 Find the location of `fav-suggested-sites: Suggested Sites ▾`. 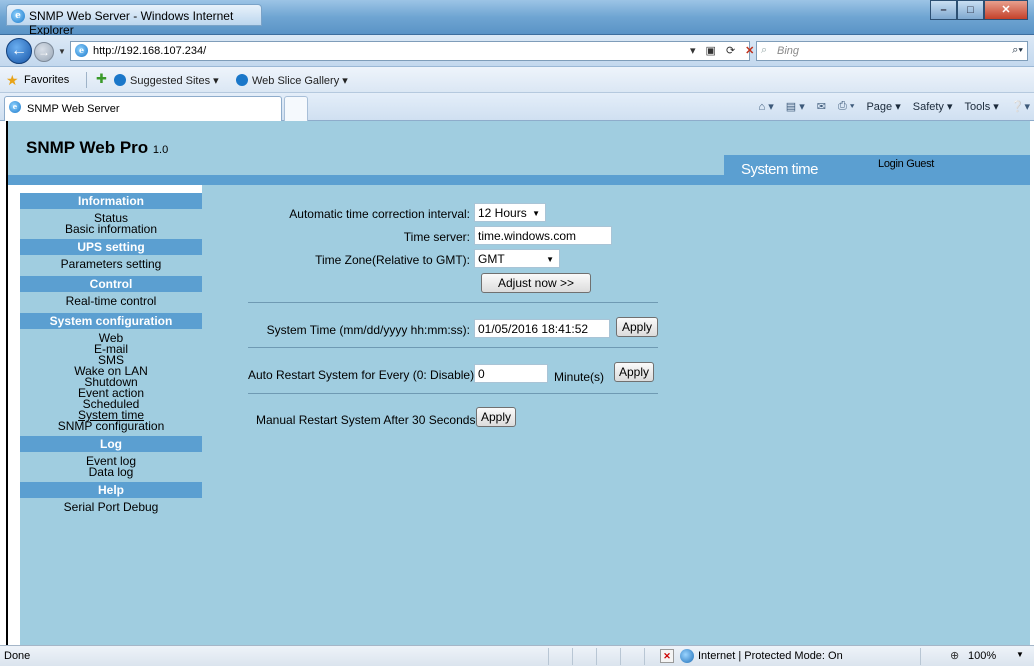

fav-suggested-sites: Suggested Sites ▾ is located at coordinates (174, 80).